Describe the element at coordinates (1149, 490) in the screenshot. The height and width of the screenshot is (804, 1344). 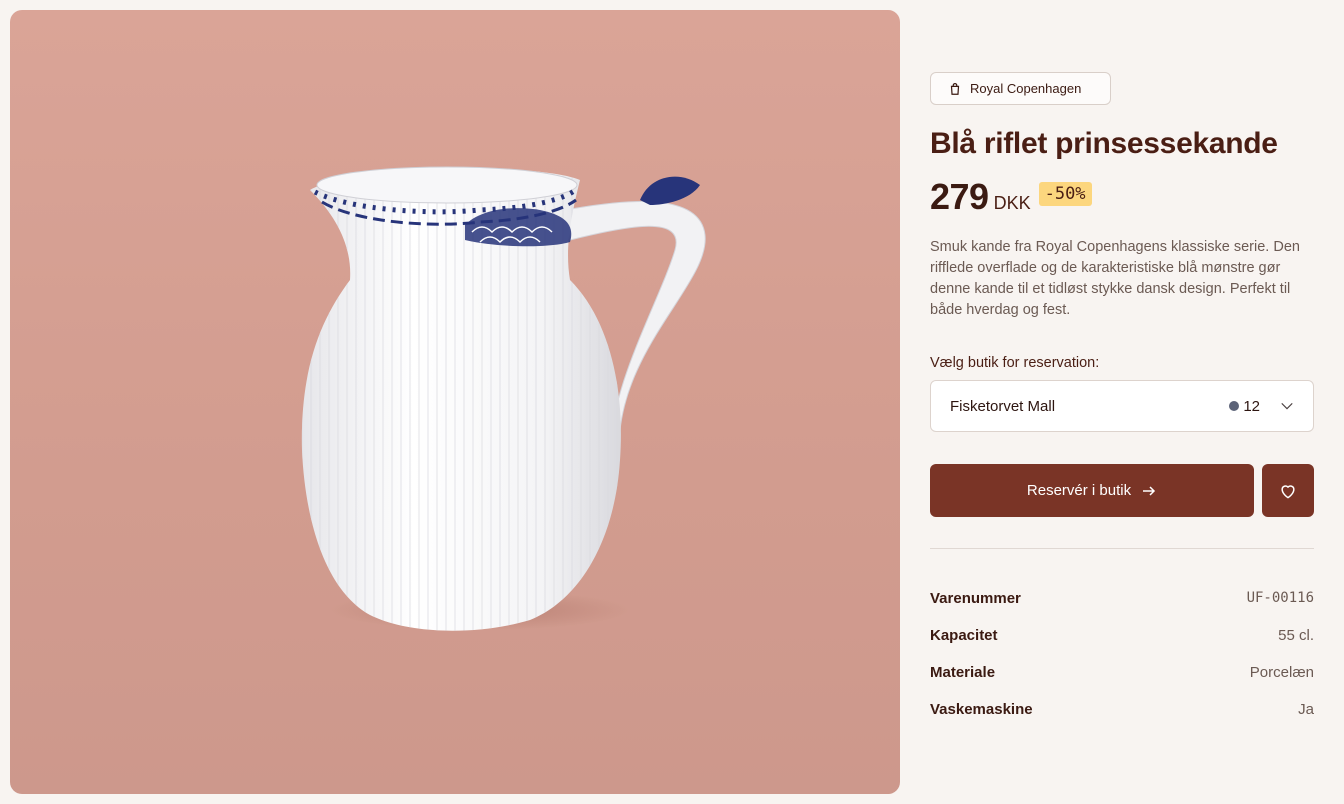
I see `arrow-right-icon` at that location.